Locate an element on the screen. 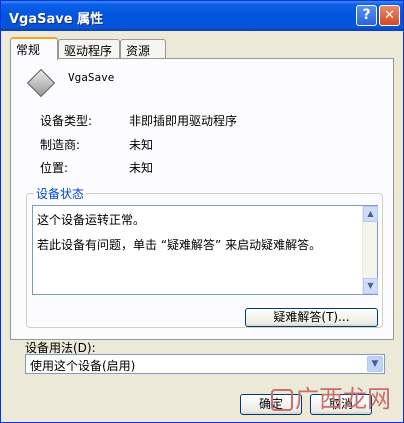 The height and width of the screenshot is (423, 404). device-diamond-icon is located at coordinates (41, 83).